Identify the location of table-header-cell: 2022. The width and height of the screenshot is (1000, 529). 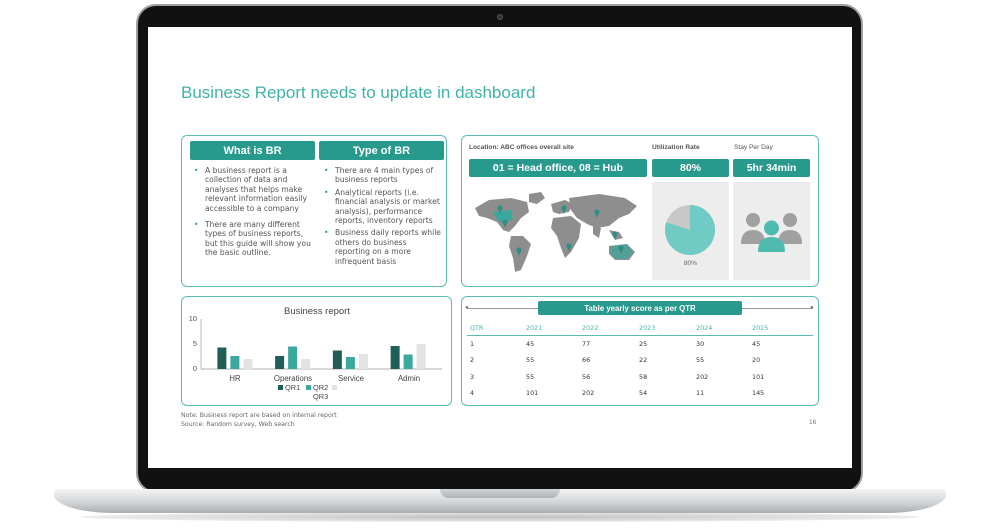
(590, 328).